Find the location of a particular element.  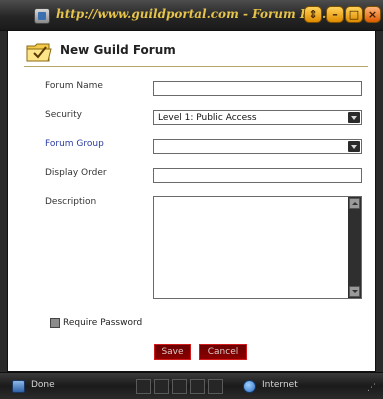

display-order-input is located at coordinates (257, 175).